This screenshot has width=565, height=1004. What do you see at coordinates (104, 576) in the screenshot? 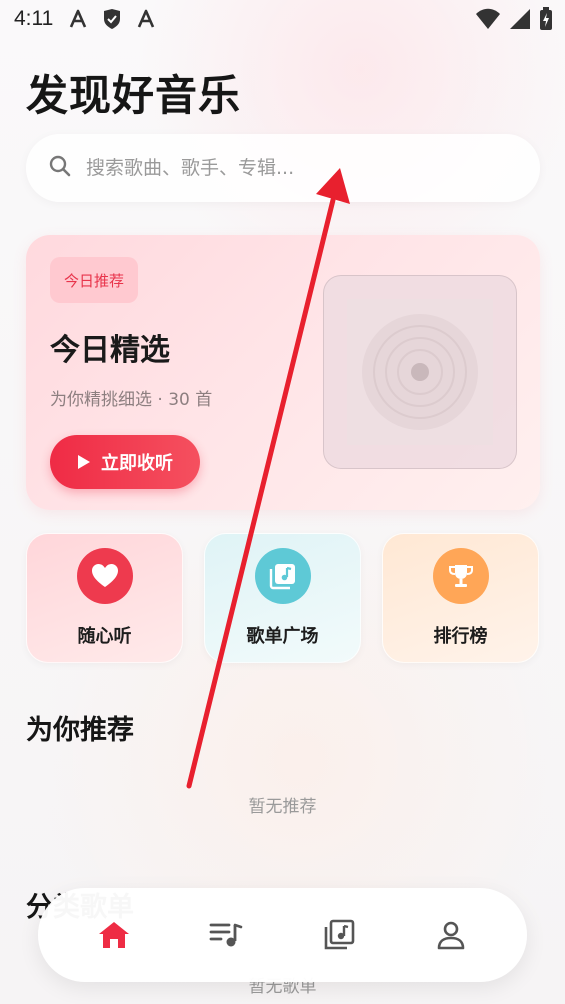
I see `heart-icon` at bounding box center [104, 576].